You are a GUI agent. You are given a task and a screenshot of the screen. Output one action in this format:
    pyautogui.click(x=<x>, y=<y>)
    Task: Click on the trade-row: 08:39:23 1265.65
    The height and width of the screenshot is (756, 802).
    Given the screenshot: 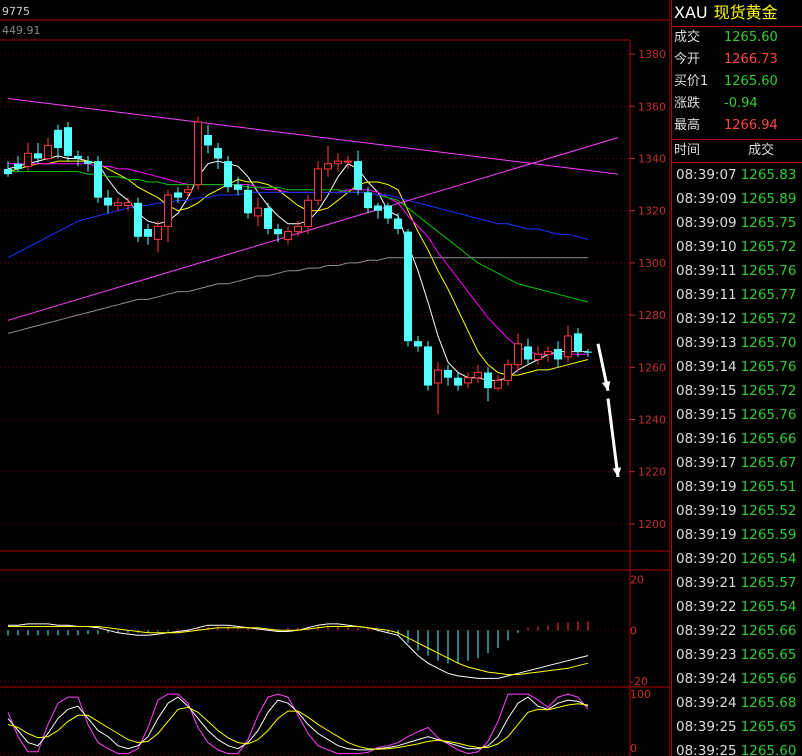 What is the action you would take?
    pyautogui.click(x=737, y=655)
    